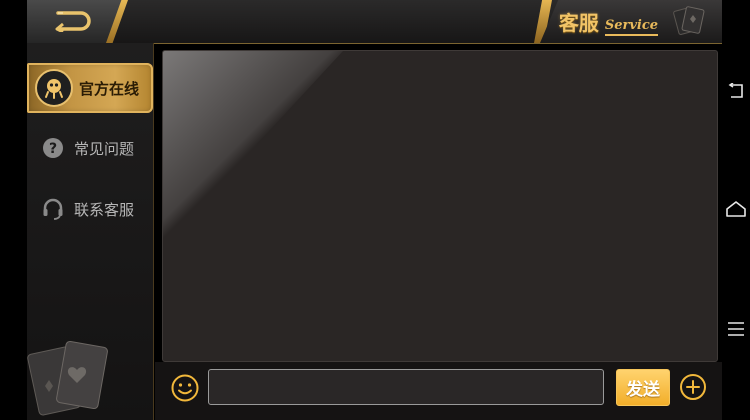 The image size is (750, 420). What do you see at coordinates (578, 23) in the screenshot?
I see `page-title-main: 客服` at bounding box center [578, 23].